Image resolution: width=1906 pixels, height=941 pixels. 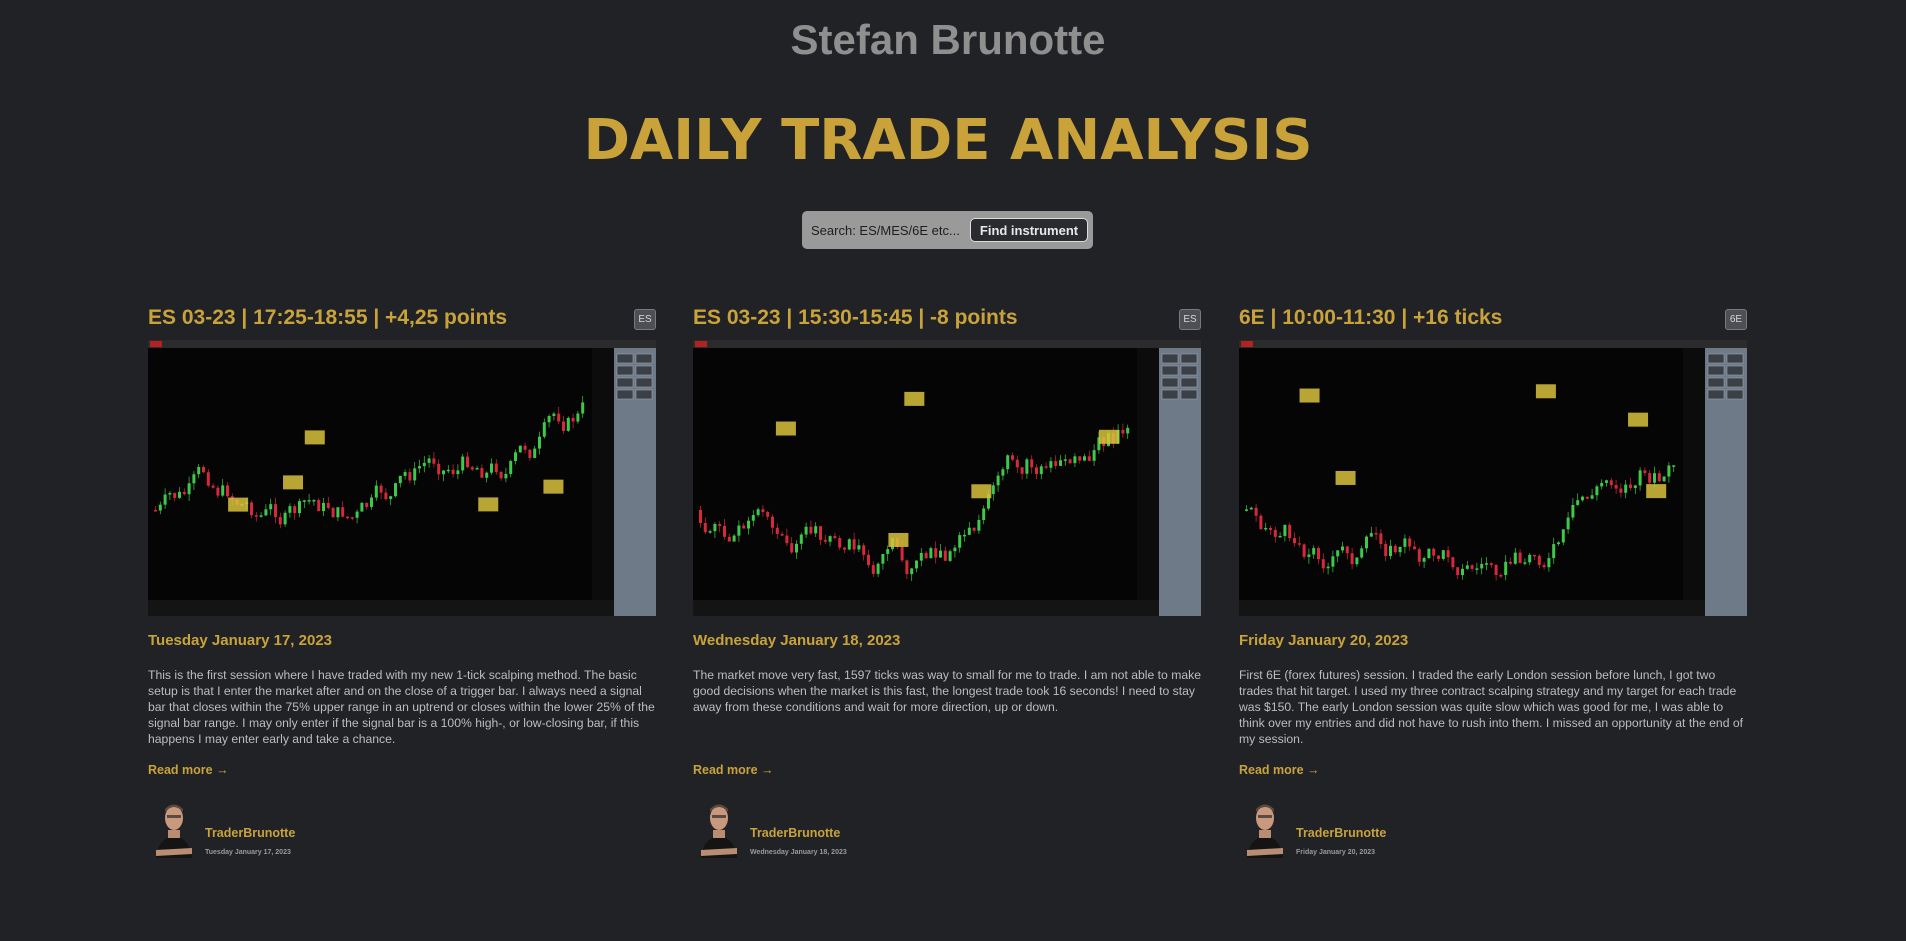 What do you see at coordinates (948, 39) in the screenshot?
I see `site-title: Stefan Brunotte` at bounding box center [948, 39].